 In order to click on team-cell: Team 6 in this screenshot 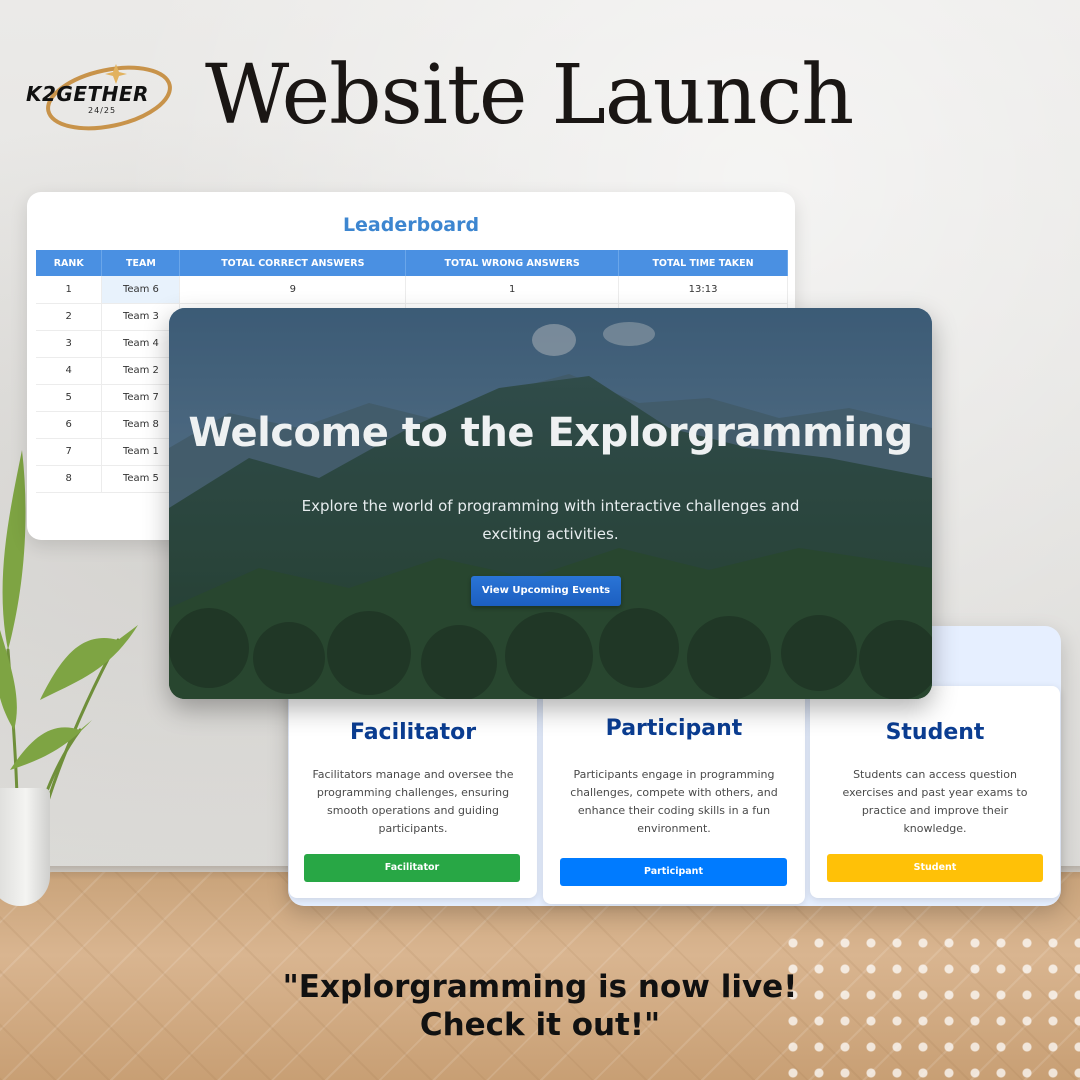, I will do `click(141, 290)`.